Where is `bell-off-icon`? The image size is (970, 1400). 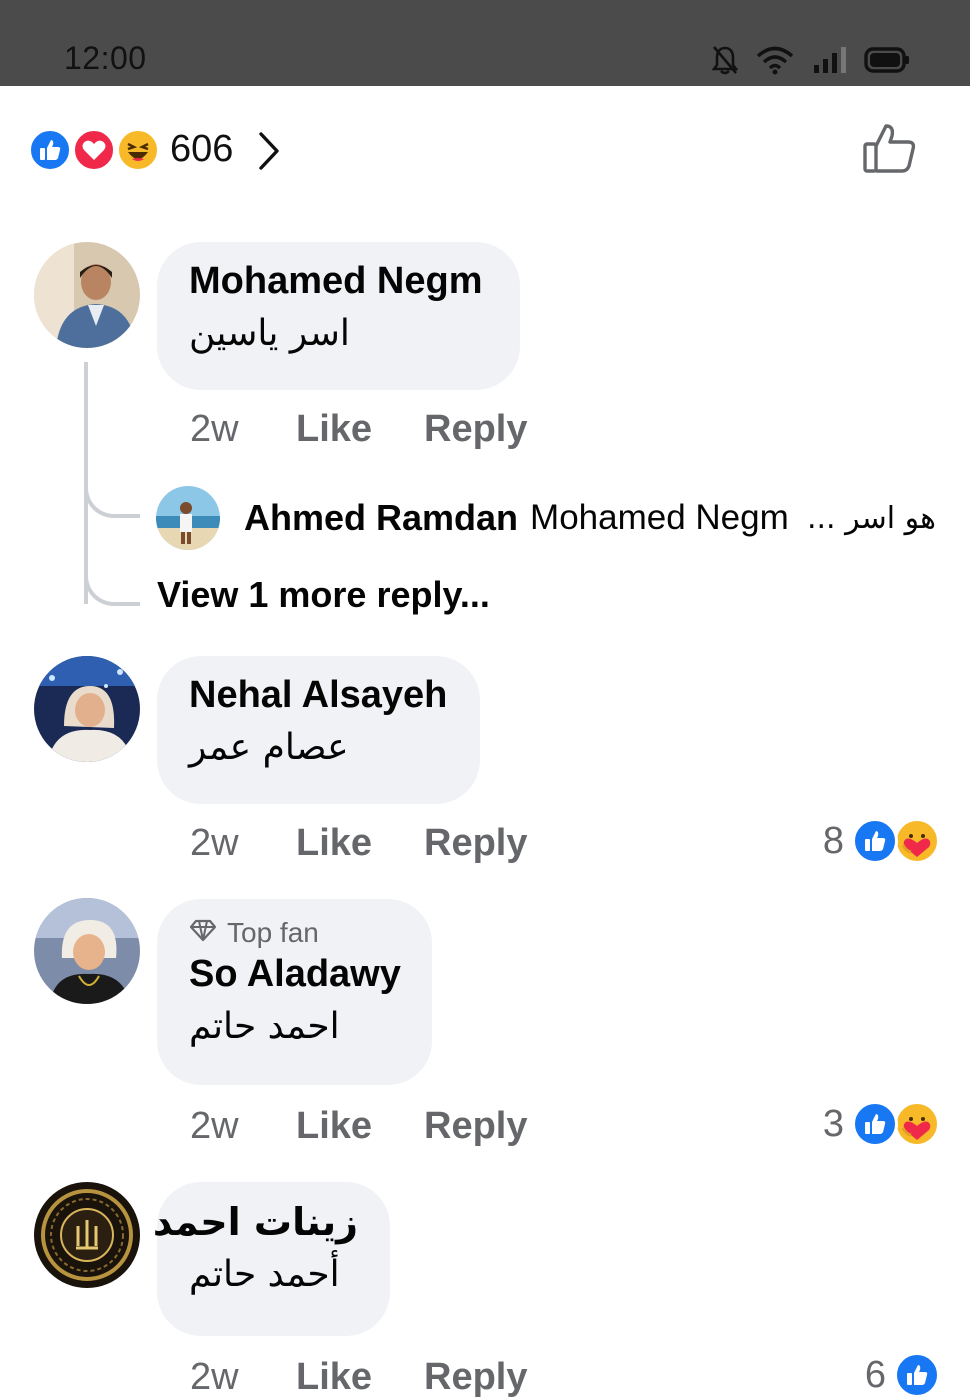 bell-off-icon is located at coordinates (725, 60).